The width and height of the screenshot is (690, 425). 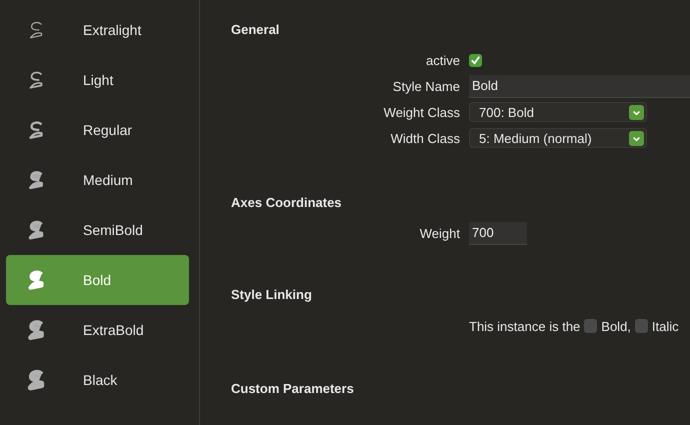 I want to click on section-heading: Axes Coordinates, so click(x=287, y=203).